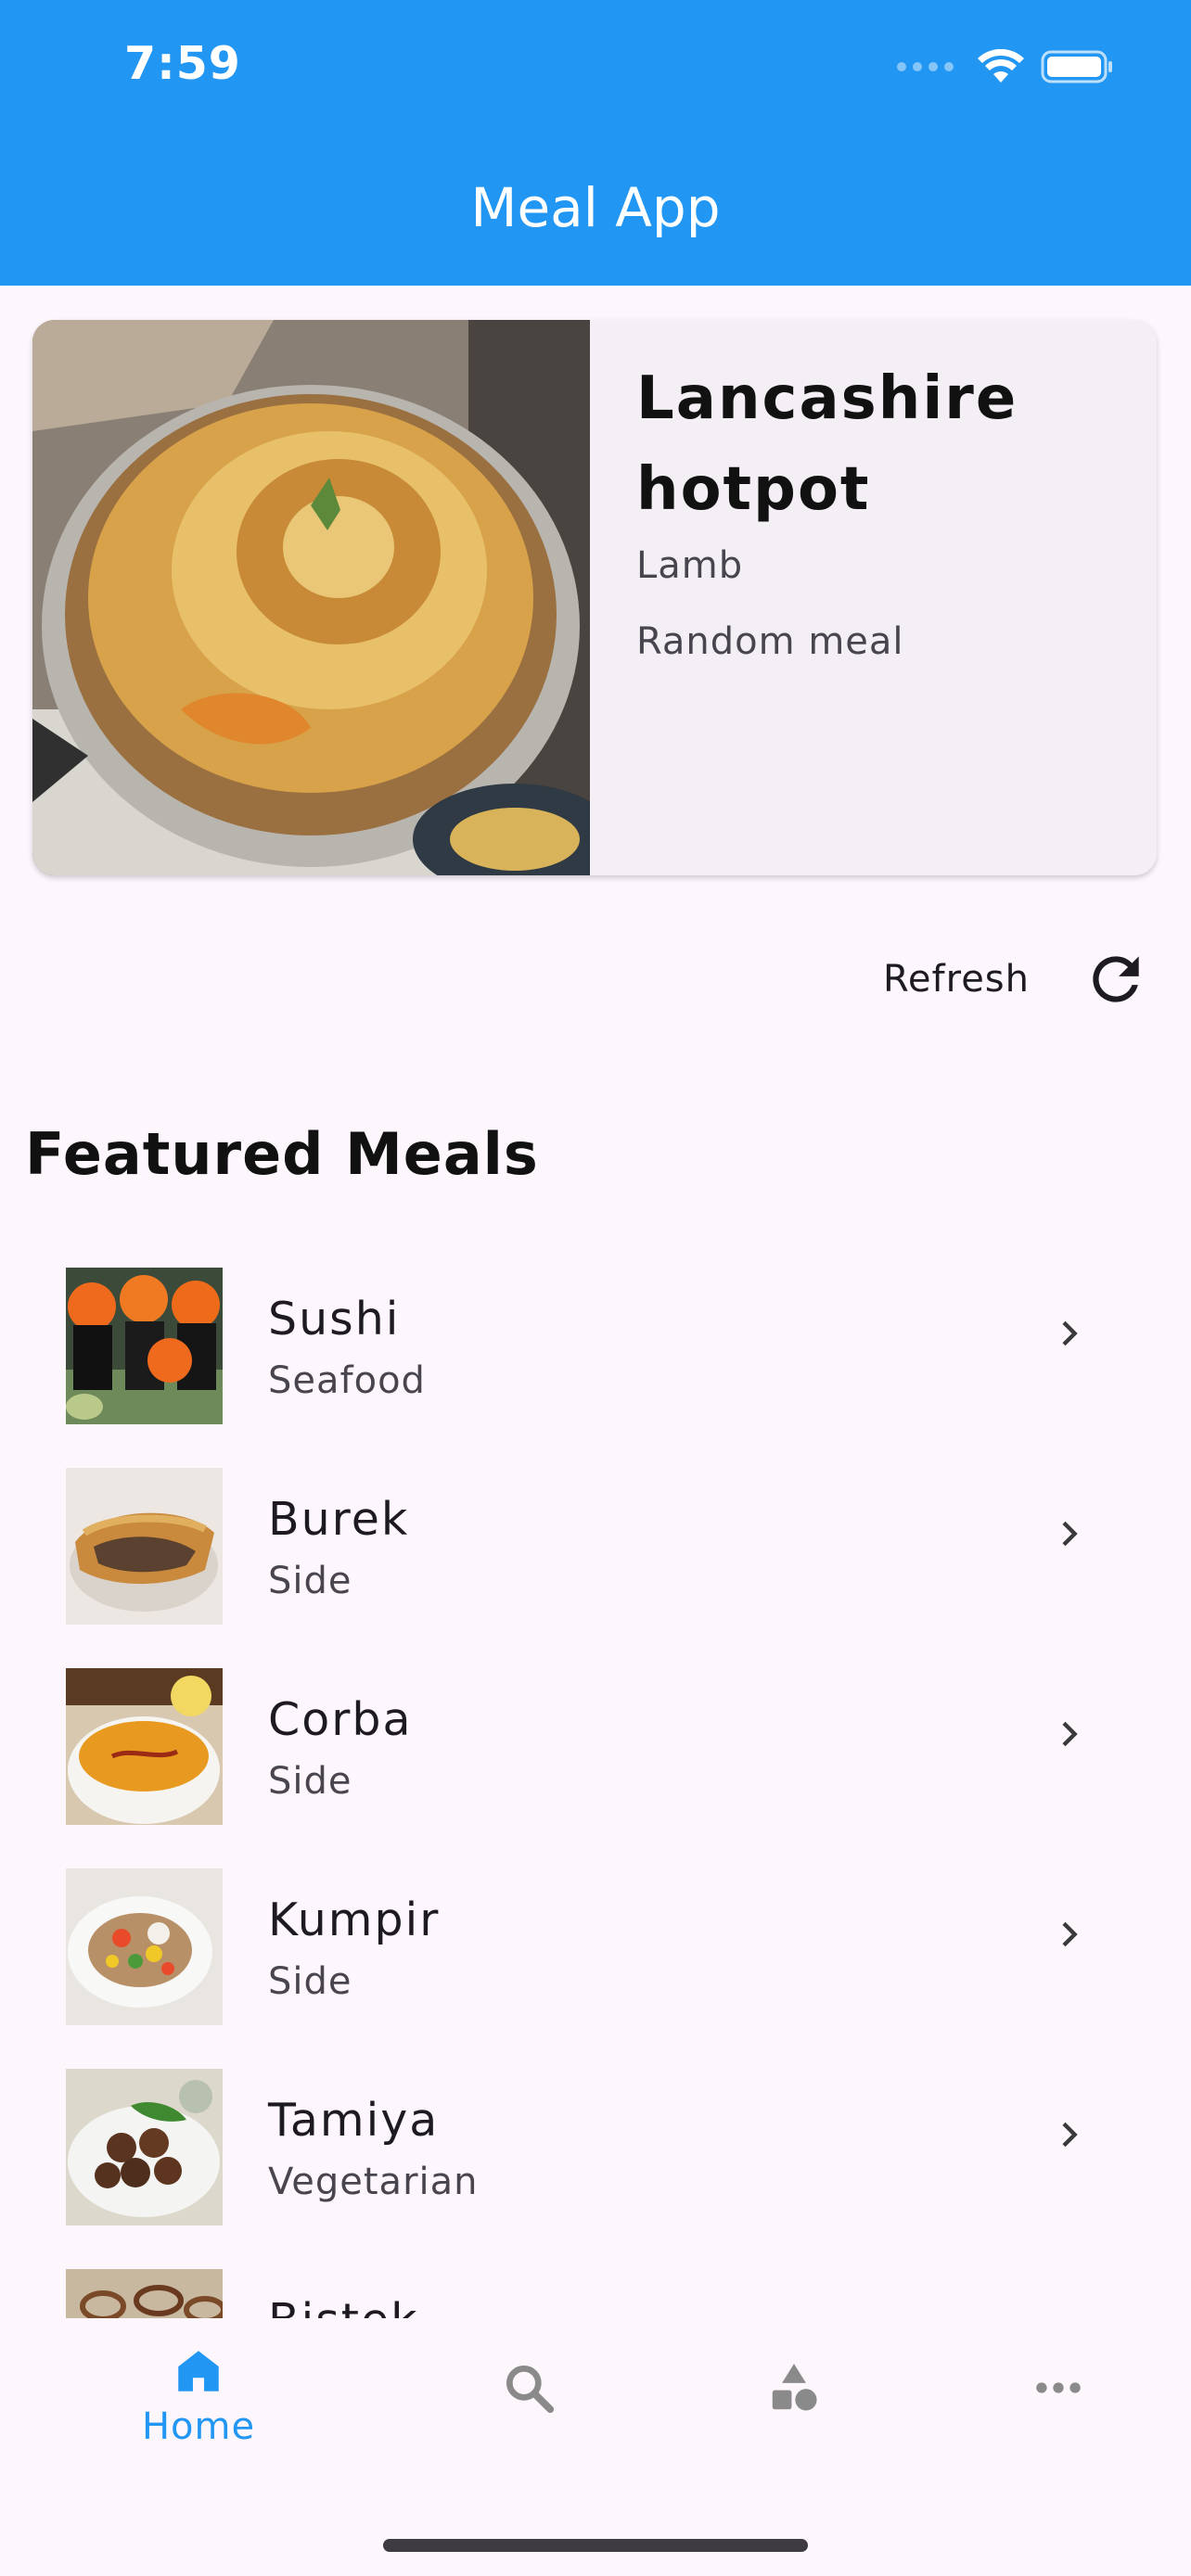 The width and height of the screenshot is (1191, 2576). Describe the element at coordinates (595, 1554) in the screenshot. I see `list-item: Burek Side` at that location.